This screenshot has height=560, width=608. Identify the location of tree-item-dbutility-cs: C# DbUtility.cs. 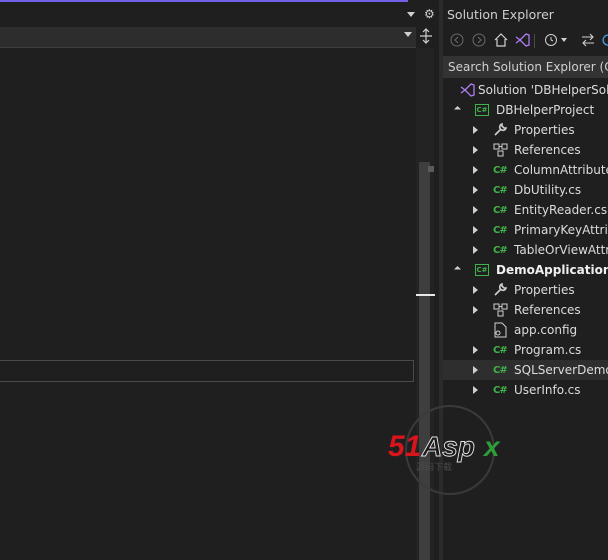
(525, 190).